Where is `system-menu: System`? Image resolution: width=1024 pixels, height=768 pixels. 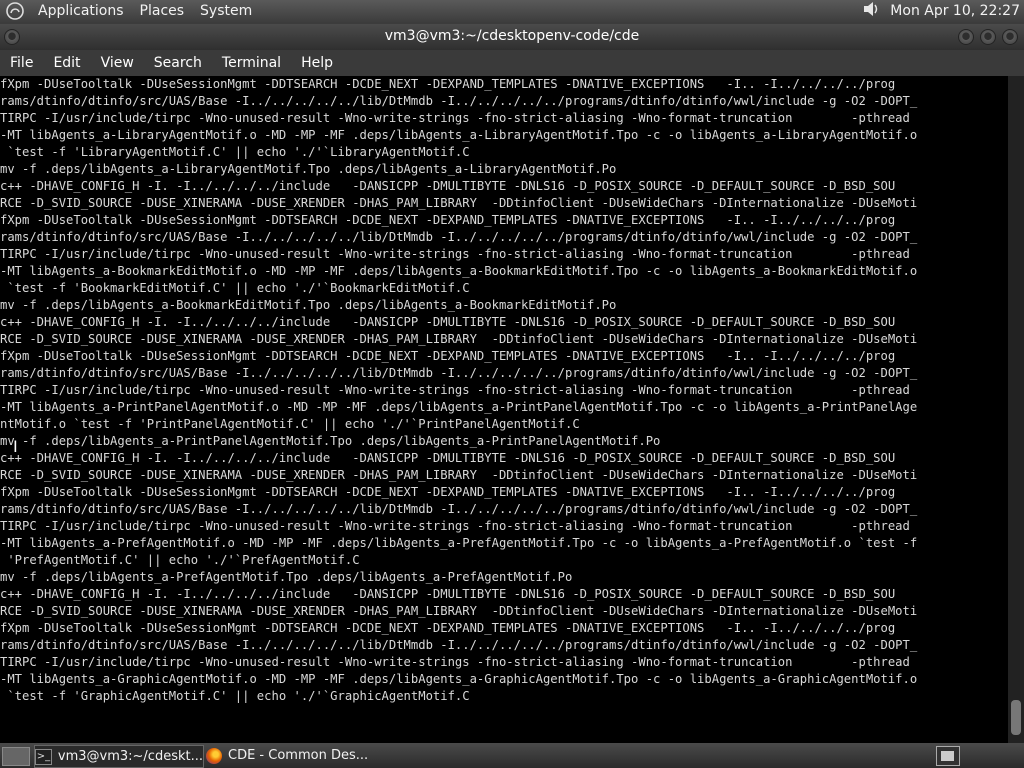 system-menu: System is located at coordinates (226, 11).